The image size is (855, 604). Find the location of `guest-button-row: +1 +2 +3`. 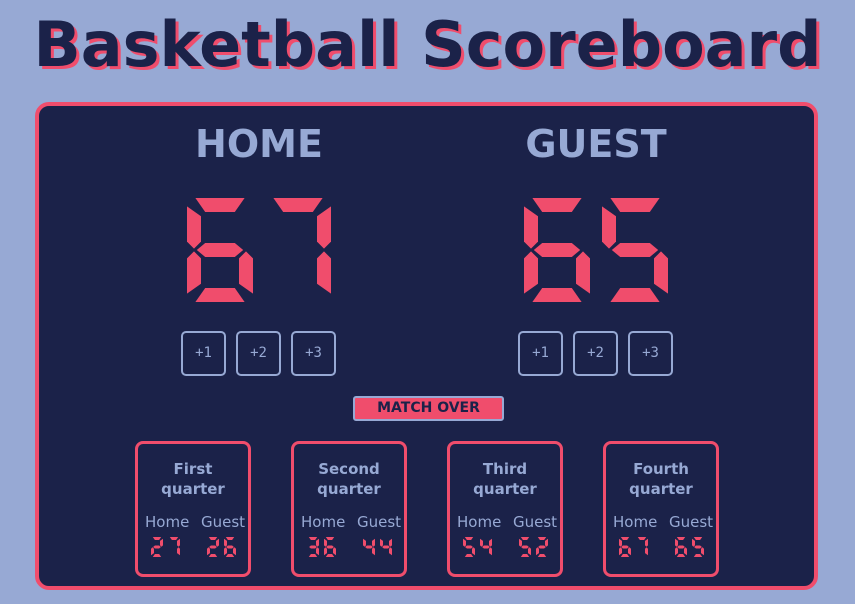

guest-button-row: +1 +2 +3 is located at coordinates (598, 354).